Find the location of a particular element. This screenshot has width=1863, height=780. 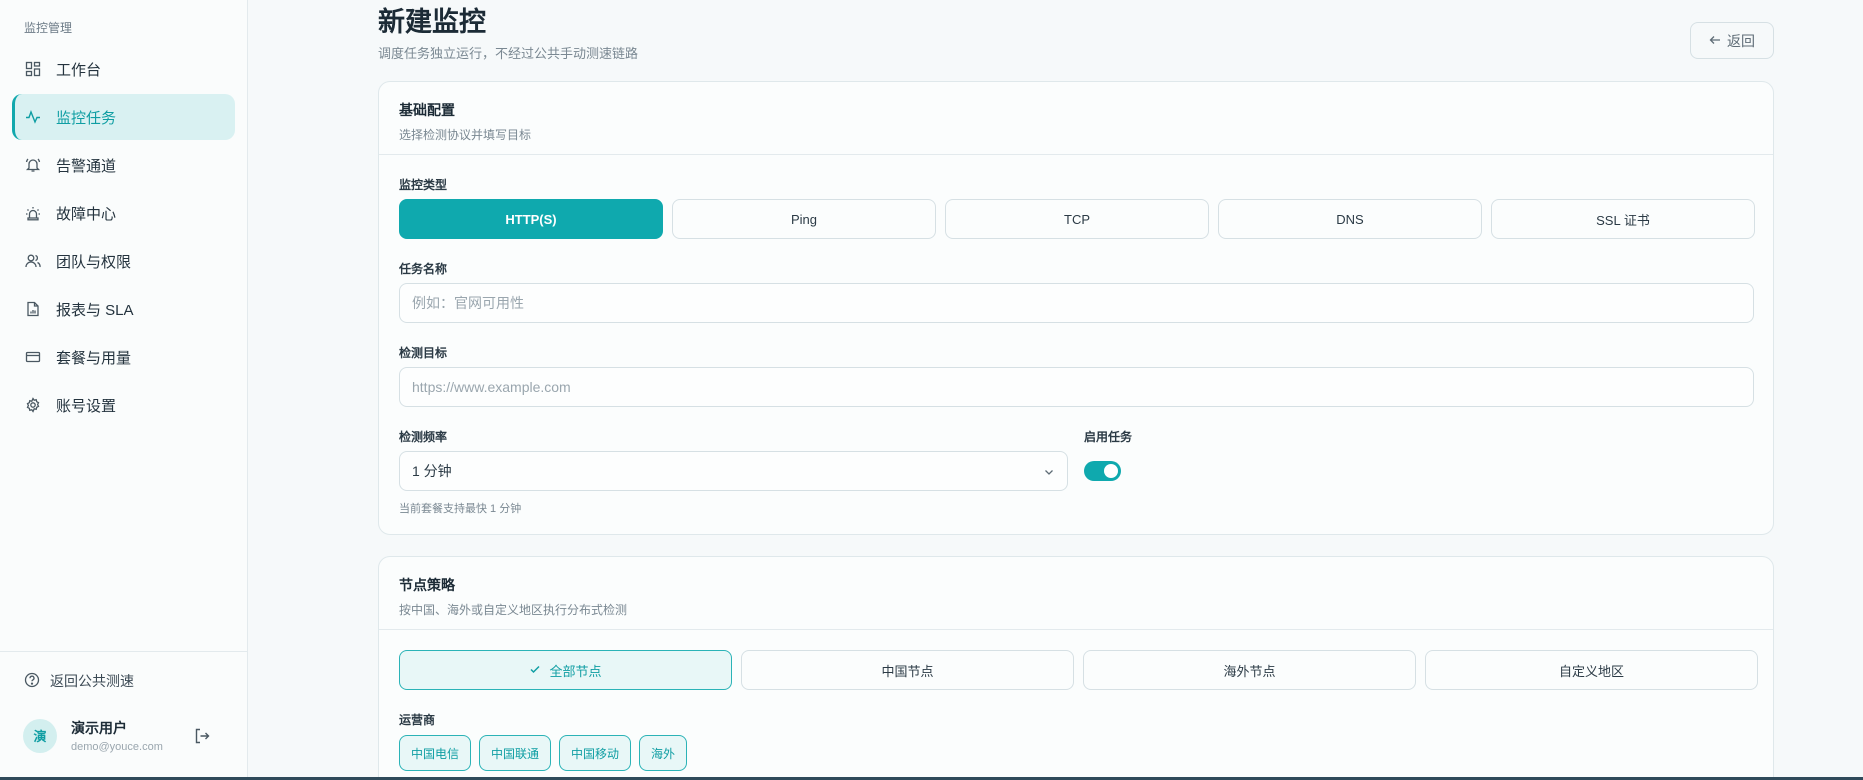

task-name-label: 任务名称 is located at coordinates (423, 269).